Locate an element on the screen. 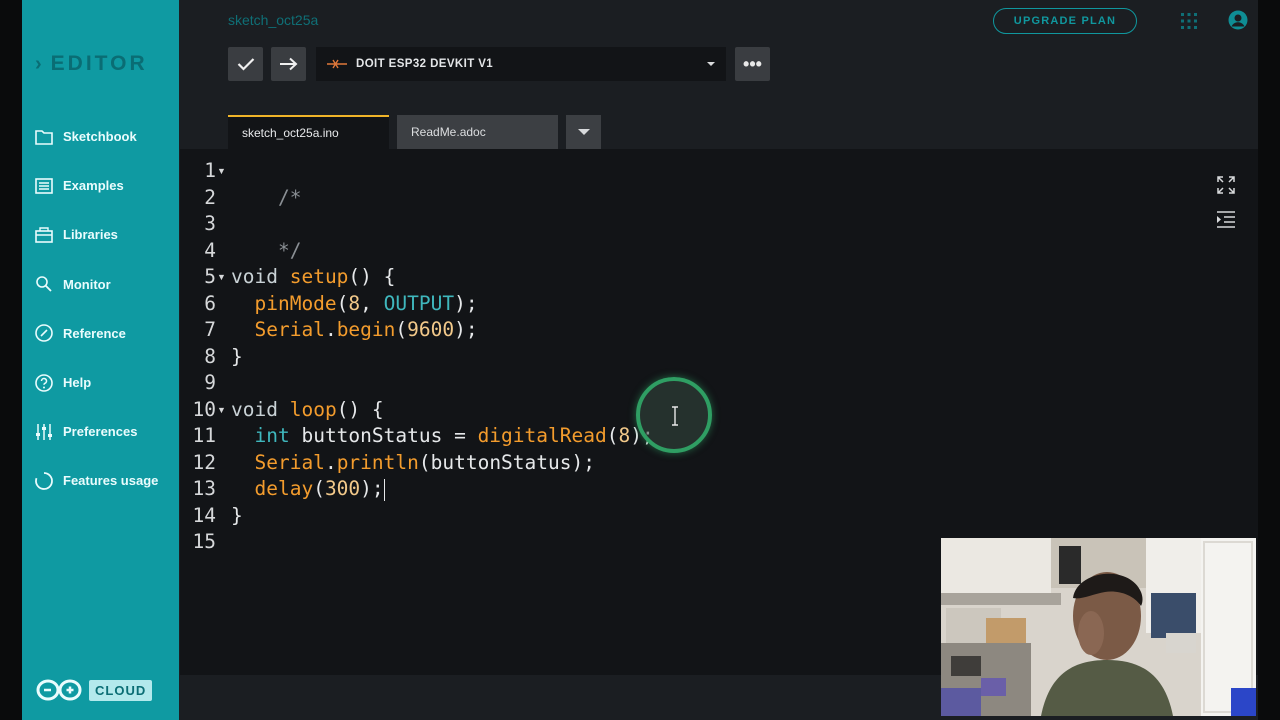 The image size is (1280, 720). text-cursor is located at coordinates (384, 489).